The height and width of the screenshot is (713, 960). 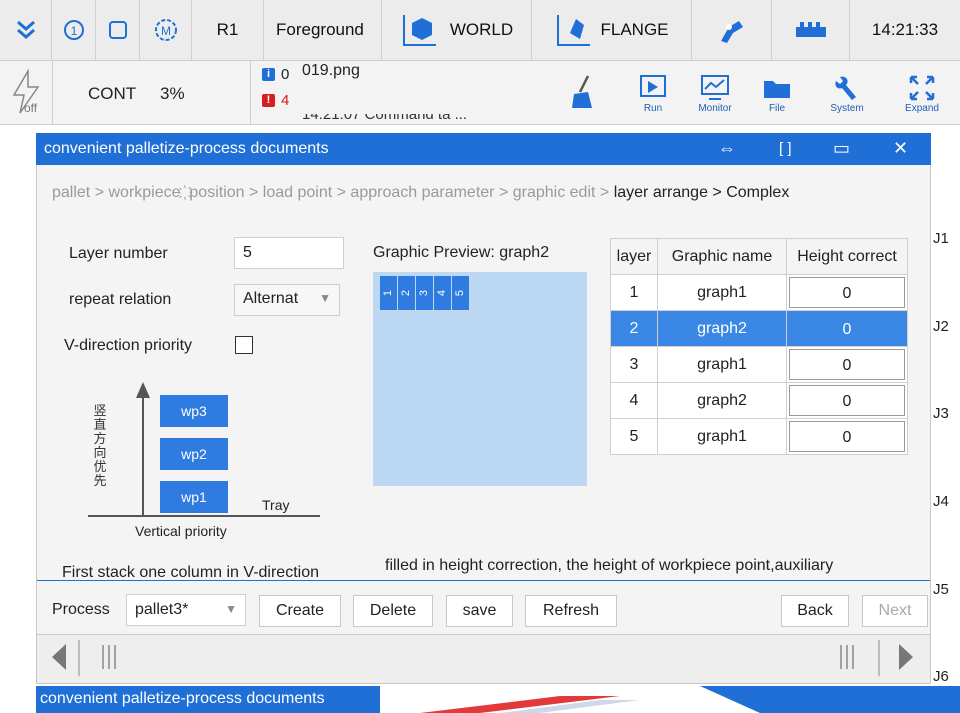 What do you see at coordinates (732, 30) in the screenshot?
I see `robot-arm-icon` at bounding box center [732, 30].